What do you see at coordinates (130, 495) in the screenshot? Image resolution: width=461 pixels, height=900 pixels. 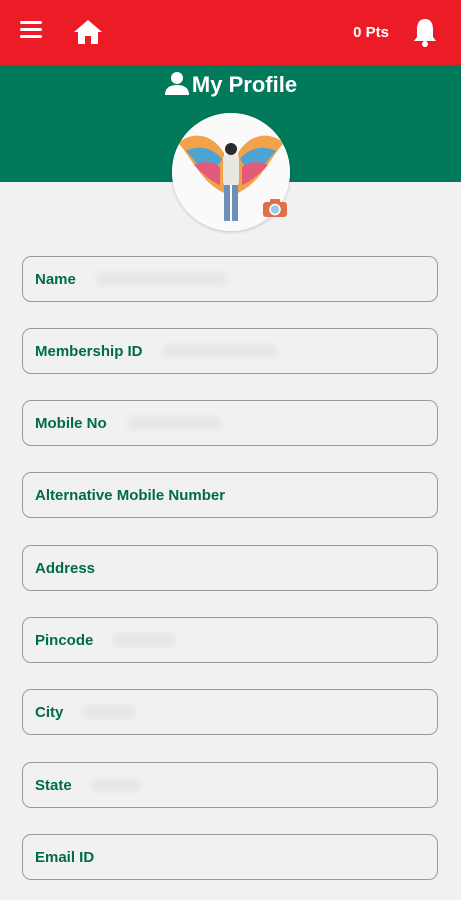 I see `alternative-mobile-number-label: Alternative Mobile Number` at bounding box center [130, 495].